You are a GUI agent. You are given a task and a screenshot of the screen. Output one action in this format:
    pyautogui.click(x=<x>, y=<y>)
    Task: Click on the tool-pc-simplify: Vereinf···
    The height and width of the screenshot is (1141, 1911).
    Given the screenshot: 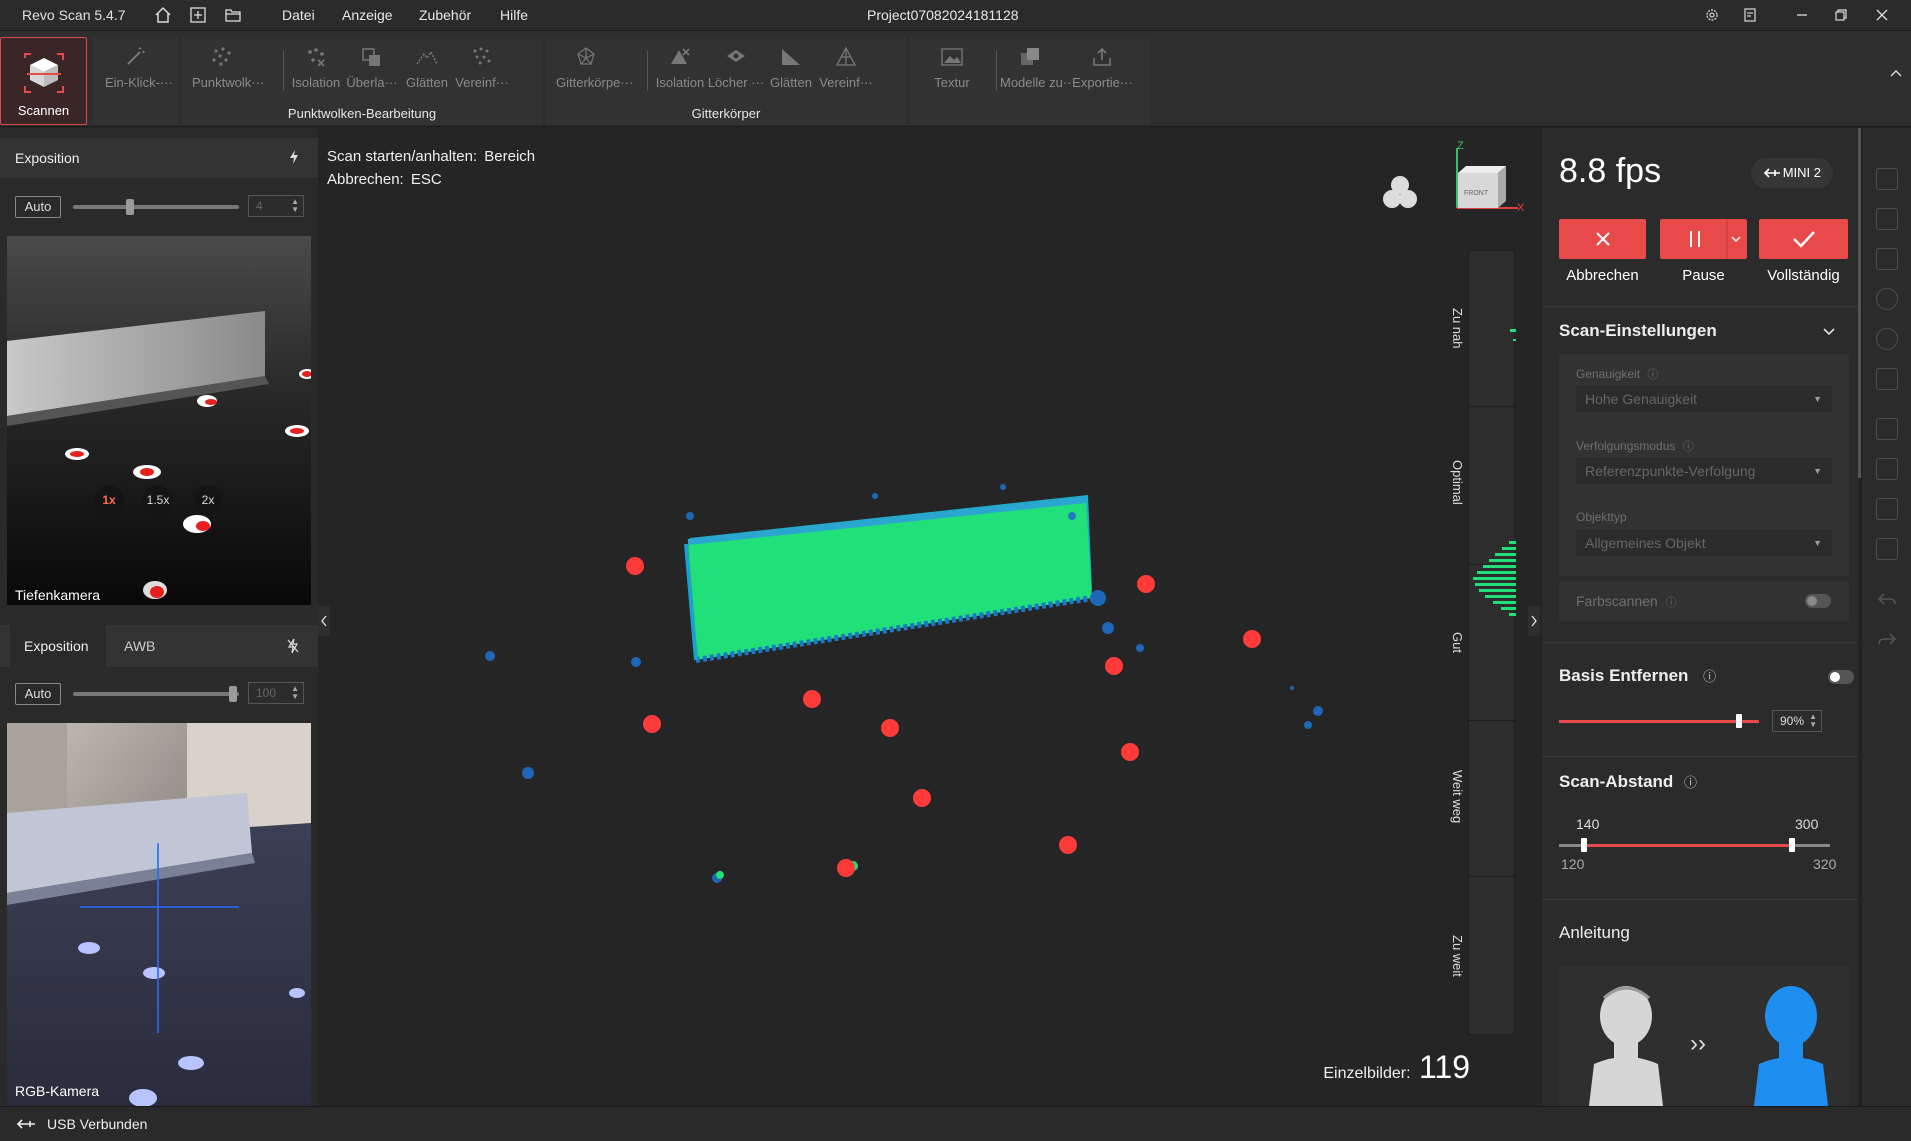 What is the action you would take?
    pyautogui.click(x=482, y=68)
    